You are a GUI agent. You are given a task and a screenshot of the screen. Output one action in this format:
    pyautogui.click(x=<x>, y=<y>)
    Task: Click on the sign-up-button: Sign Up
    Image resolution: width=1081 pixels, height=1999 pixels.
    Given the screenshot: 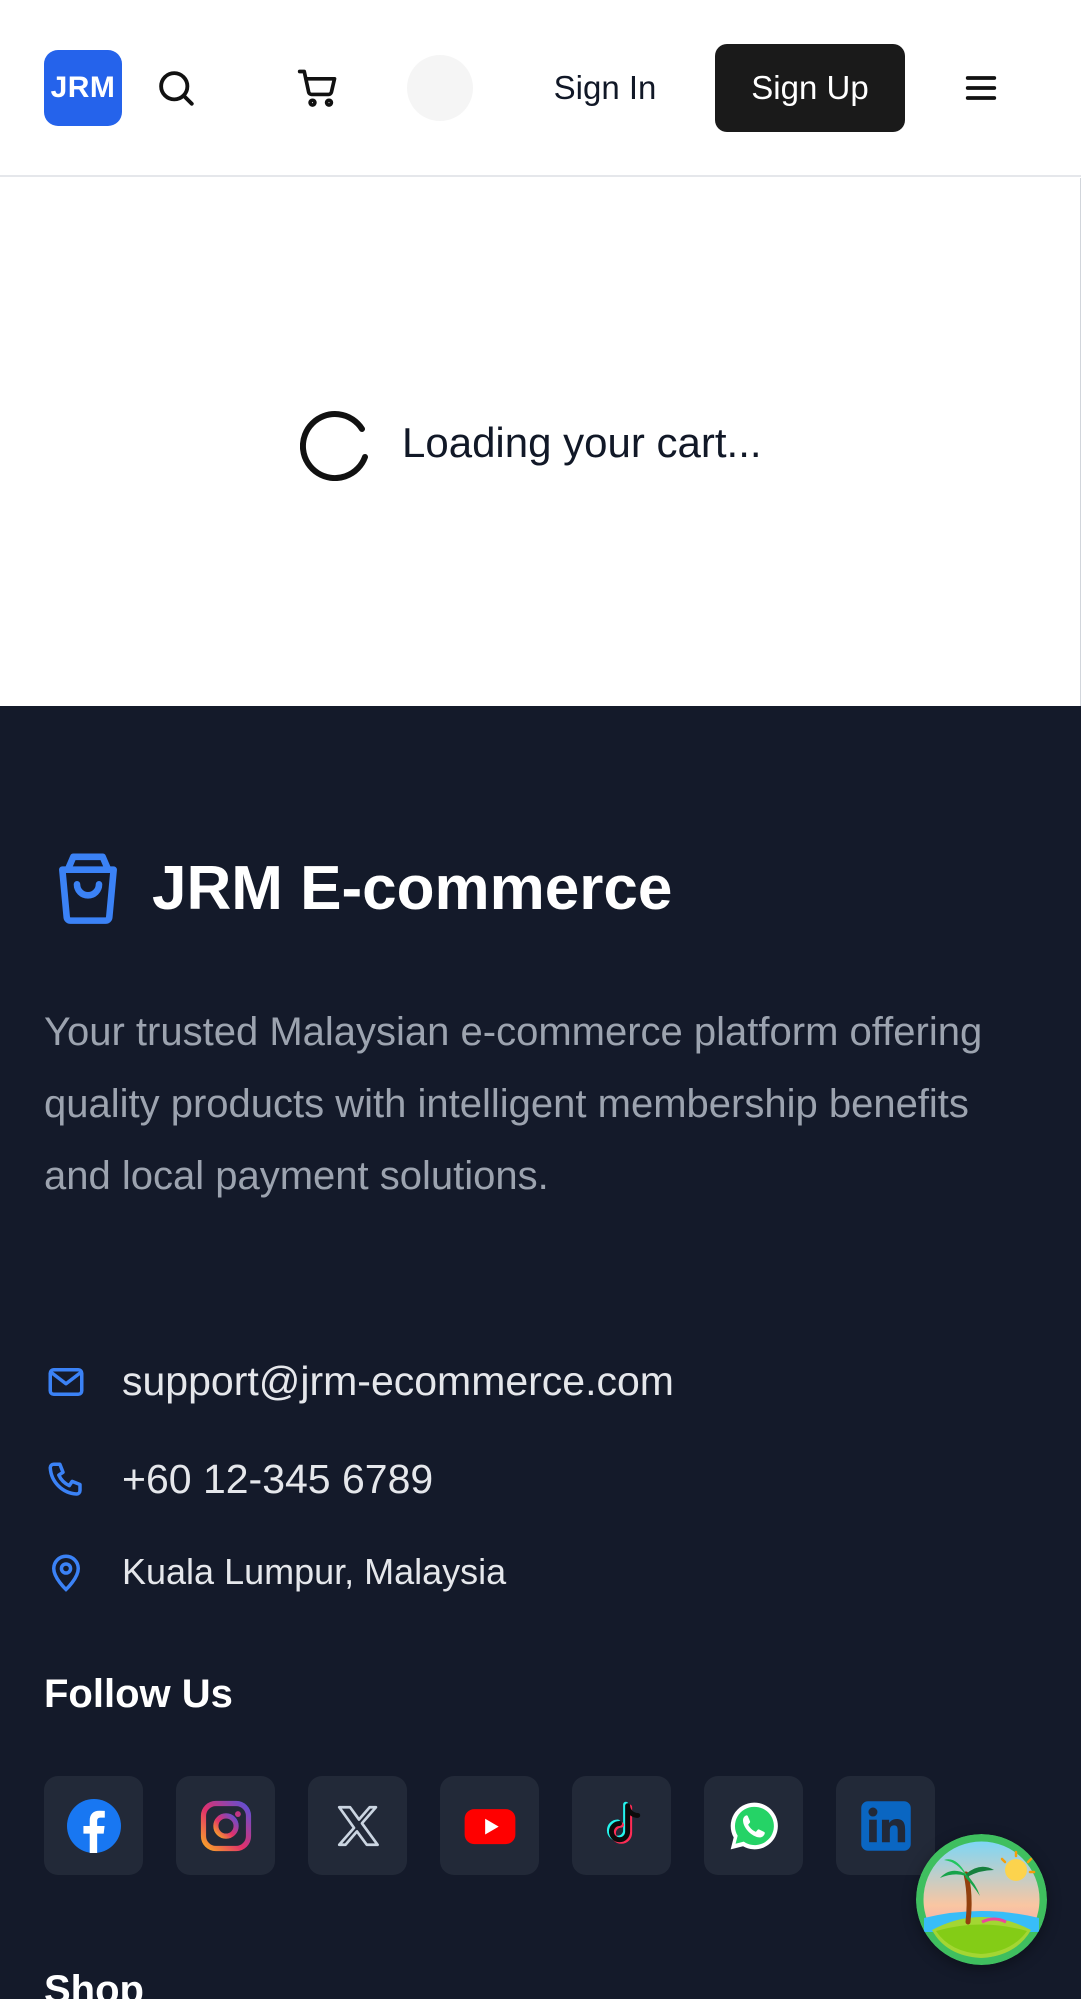 What is the action you would take?
    pyautogui.click(x=810, y=88)
    